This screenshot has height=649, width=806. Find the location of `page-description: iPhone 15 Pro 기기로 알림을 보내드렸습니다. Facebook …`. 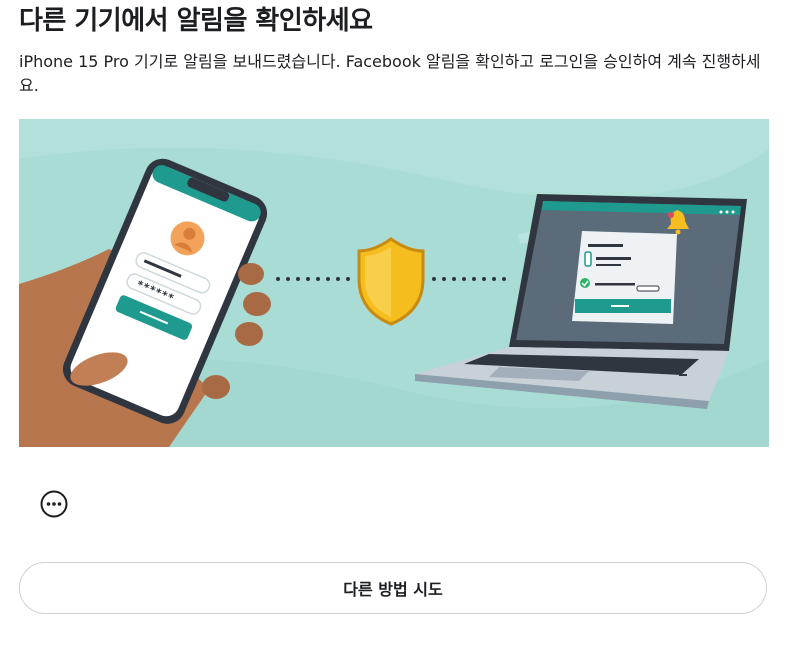

page-description: iPhone 15 Pro 기기로 알림을 보내드렸습니다. Facebook … is located at coordinates (390, 73).